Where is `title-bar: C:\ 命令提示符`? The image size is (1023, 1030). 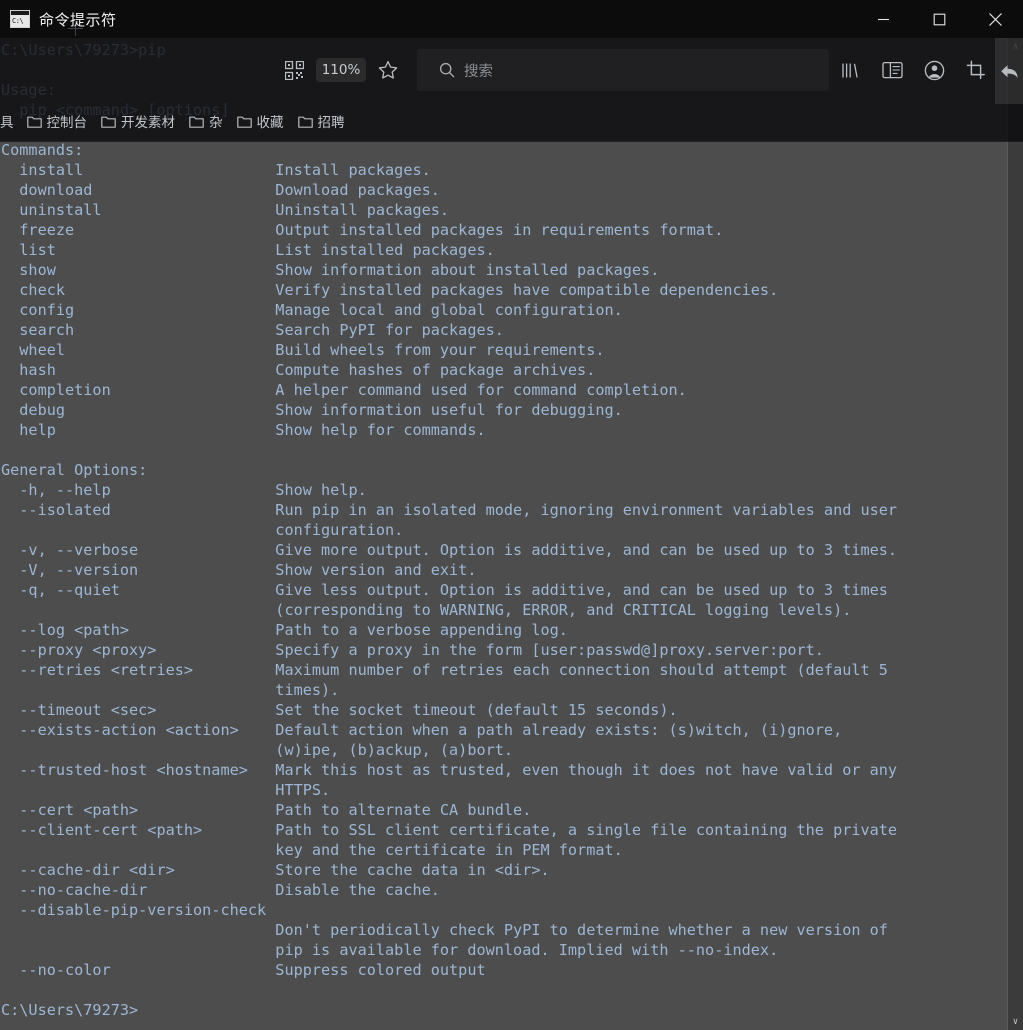 title-bar: C:\ 命令提示符 is located at coordinates (511, 19).